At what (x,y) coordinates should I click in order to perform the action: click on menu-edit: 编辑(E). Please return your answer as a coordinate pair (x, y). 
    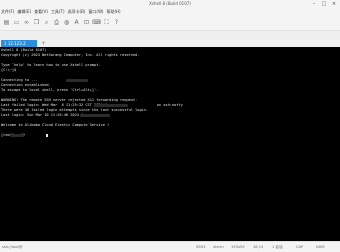
    Looking at the image, I should click on (24, 11).